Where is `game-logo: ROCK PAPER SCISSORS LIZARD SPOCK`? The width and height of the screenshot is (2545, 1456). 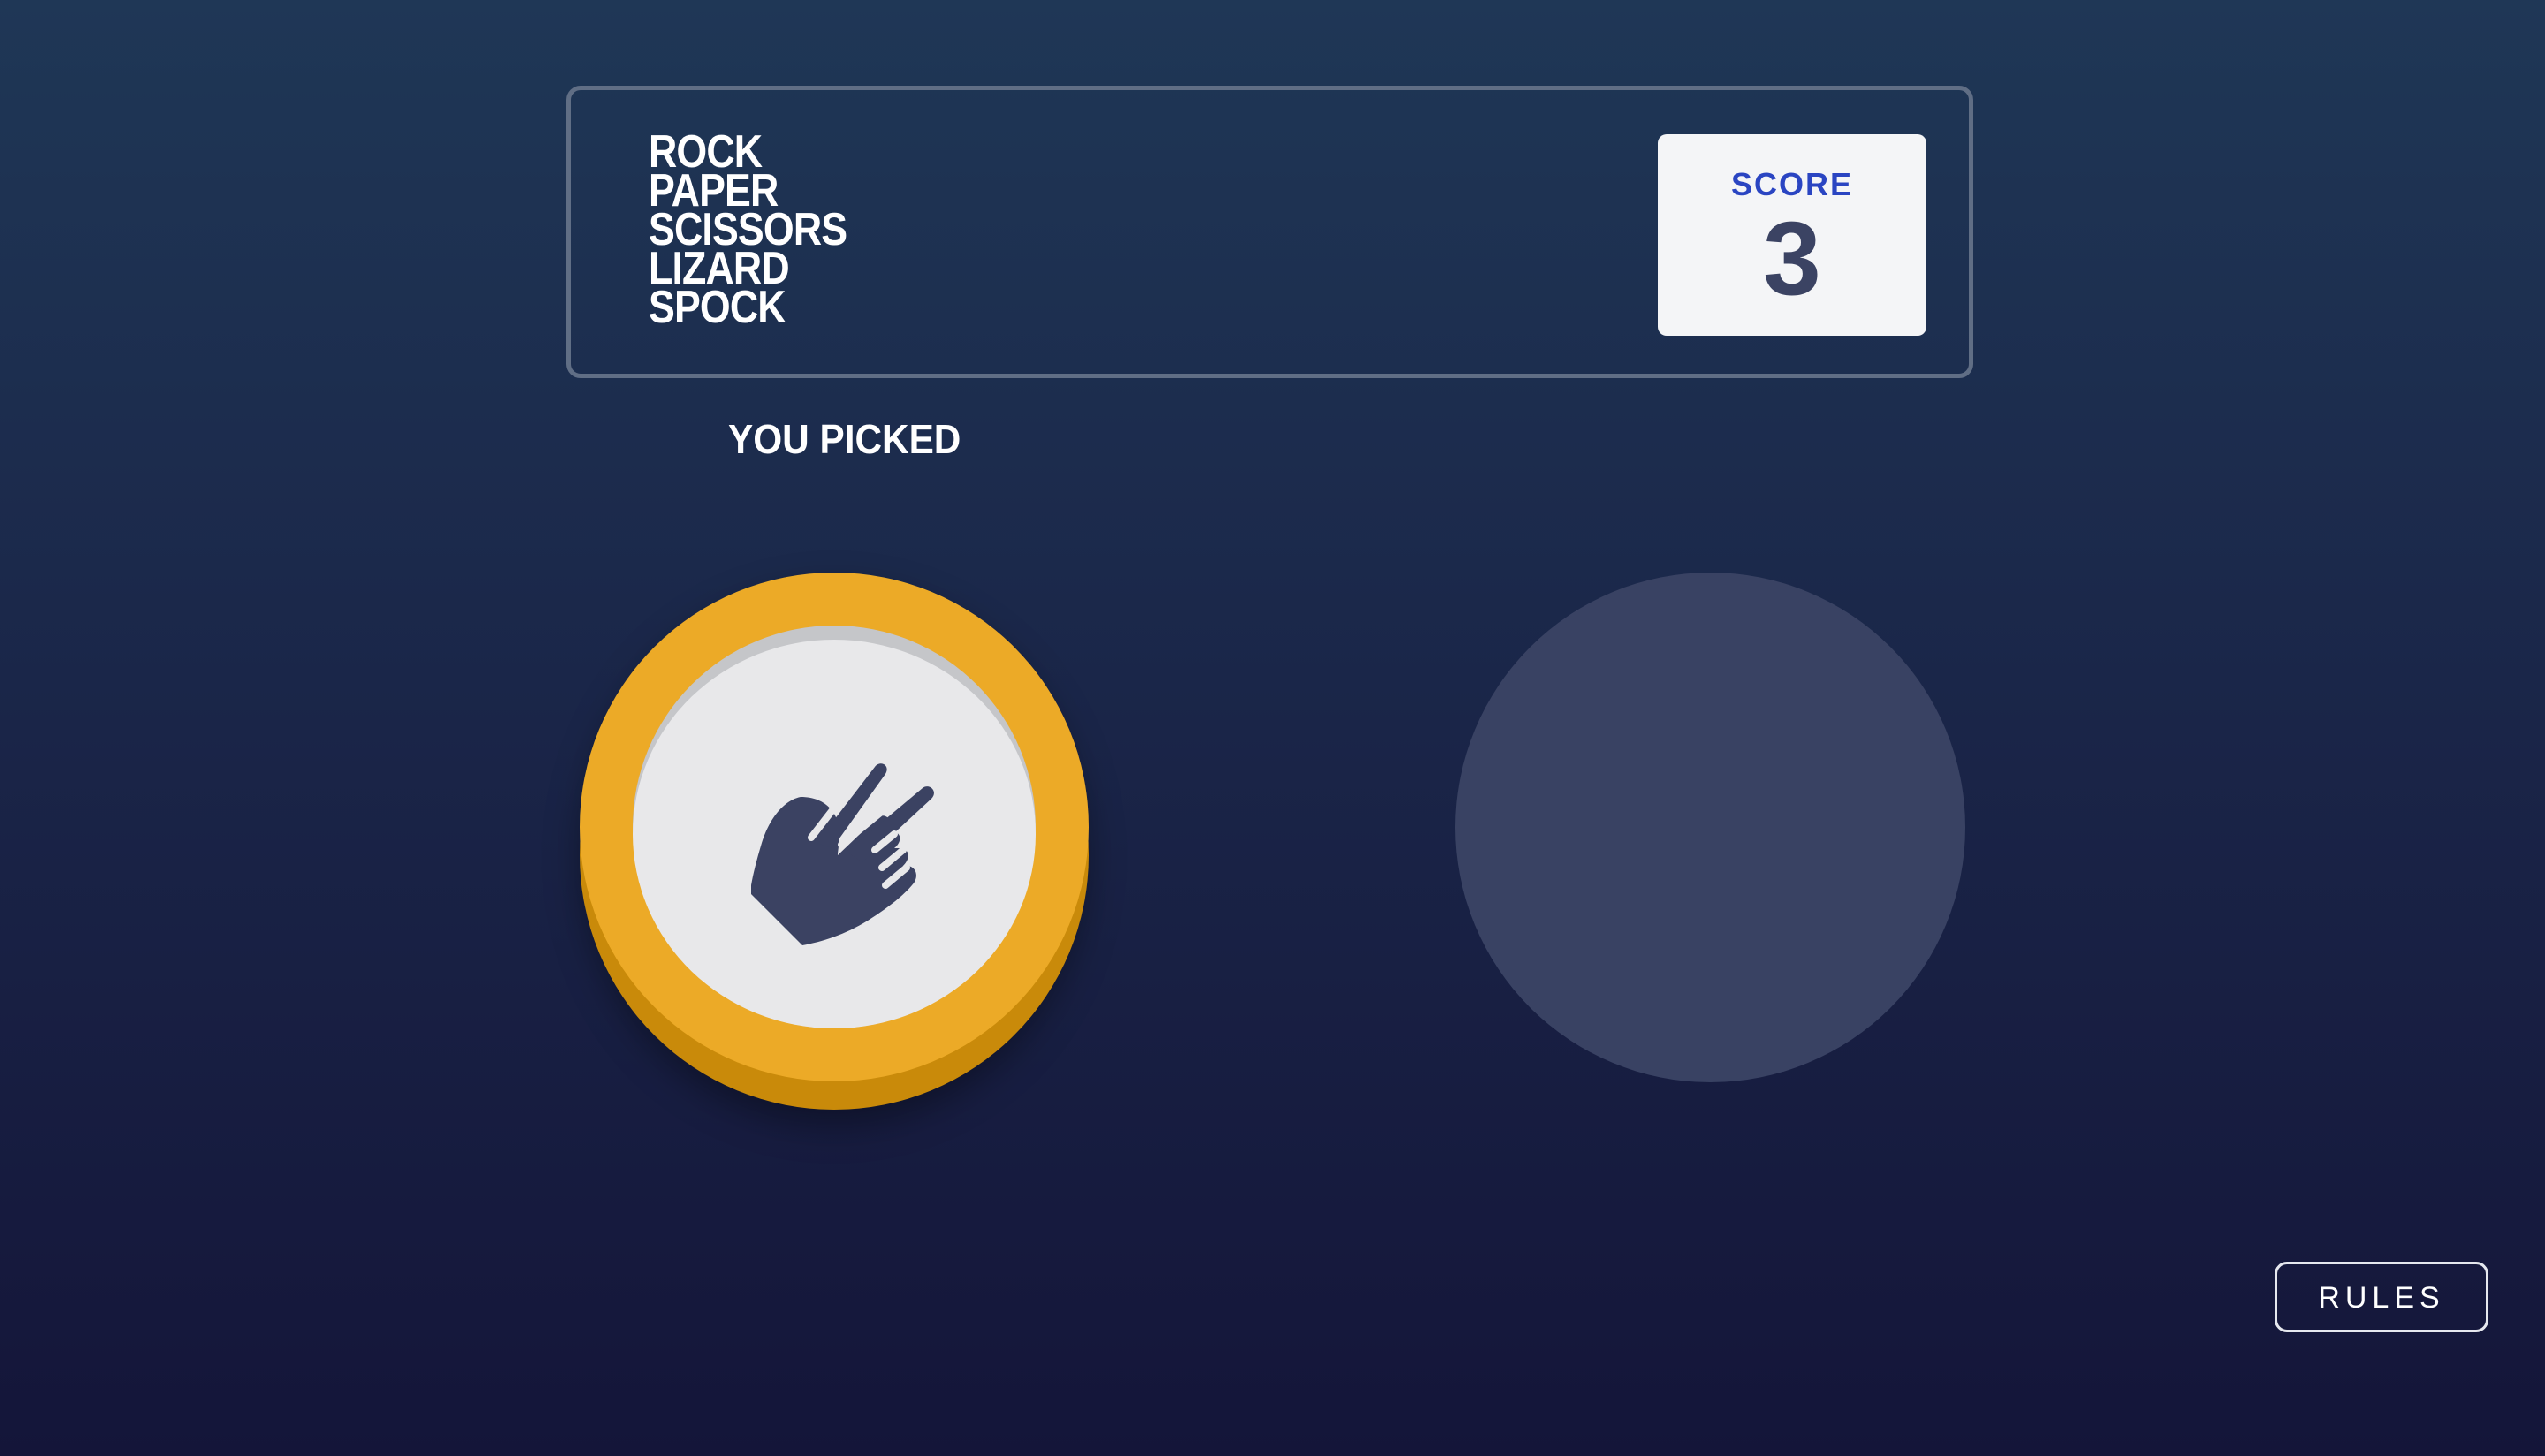
game-logo: ROCK PAPER SCISSORS LIZARD SPOCK is located at coordinates (764, 231).